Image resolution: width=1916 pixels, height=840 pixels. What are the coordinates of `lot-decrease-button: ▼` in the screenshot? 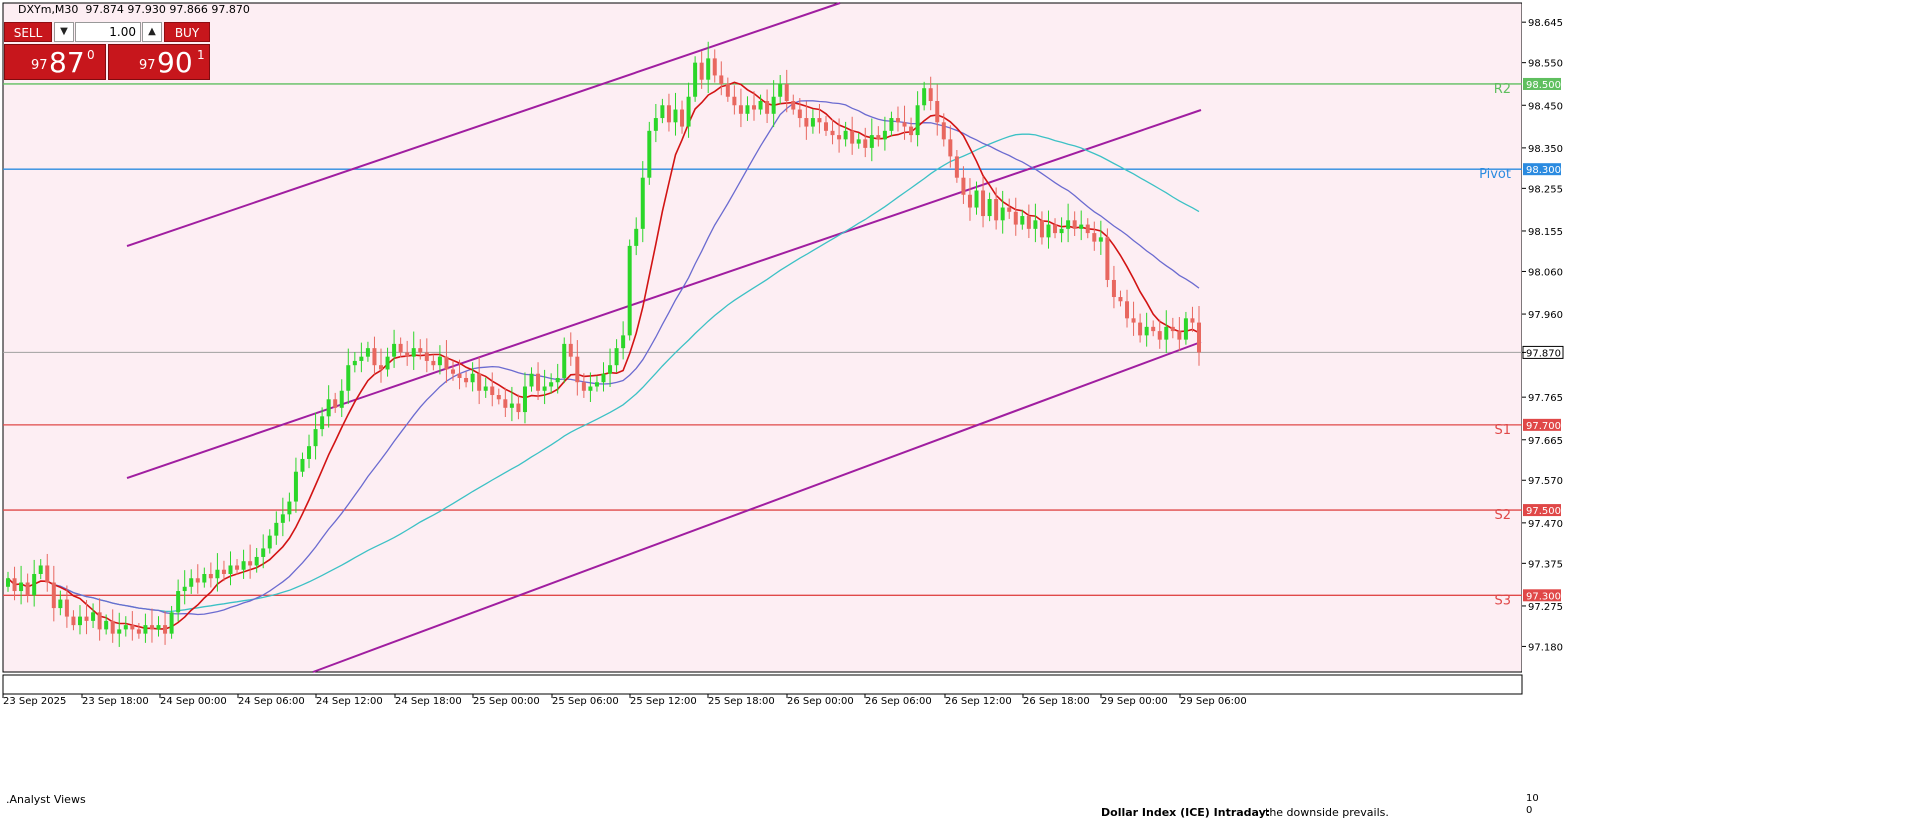 It's located at (64, 32).